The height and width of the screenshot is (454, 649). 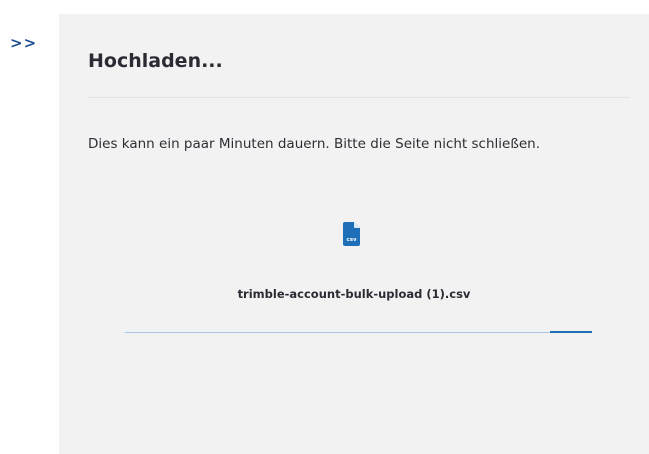 I want to click on upload-progress-indicator, so click(x=570, y=332).